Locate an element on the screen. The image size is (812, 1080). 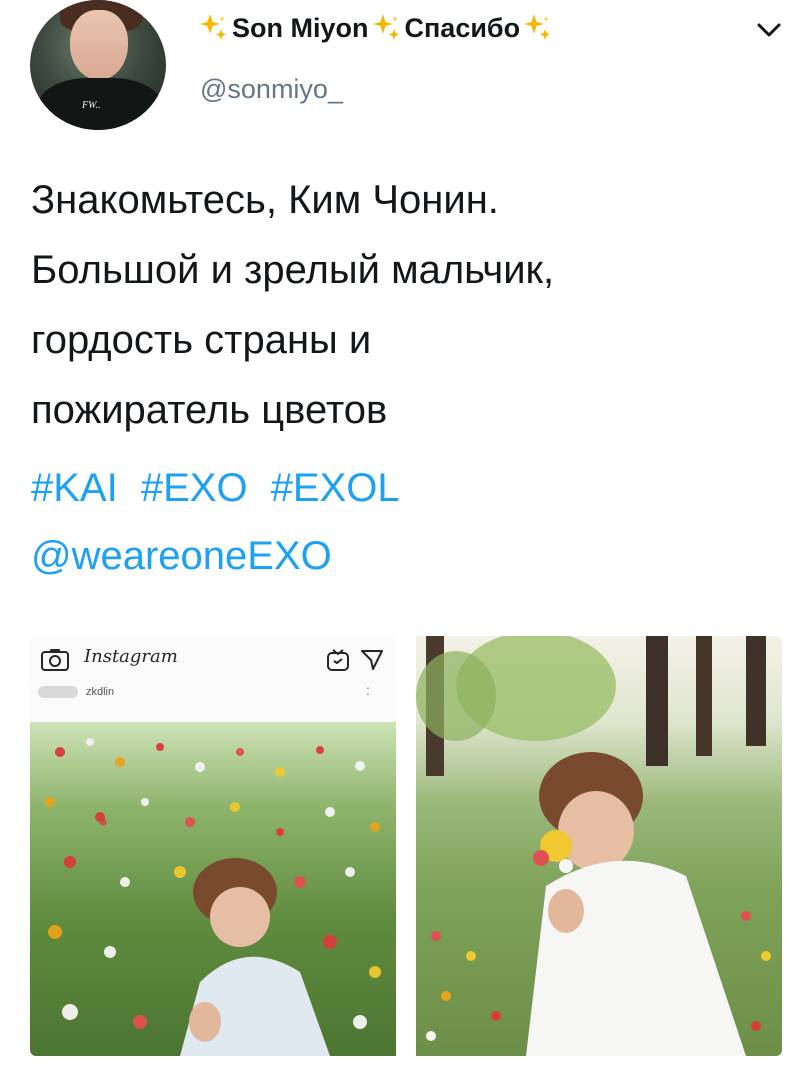
chevron-down-icon is located at coordinates (769, 30).